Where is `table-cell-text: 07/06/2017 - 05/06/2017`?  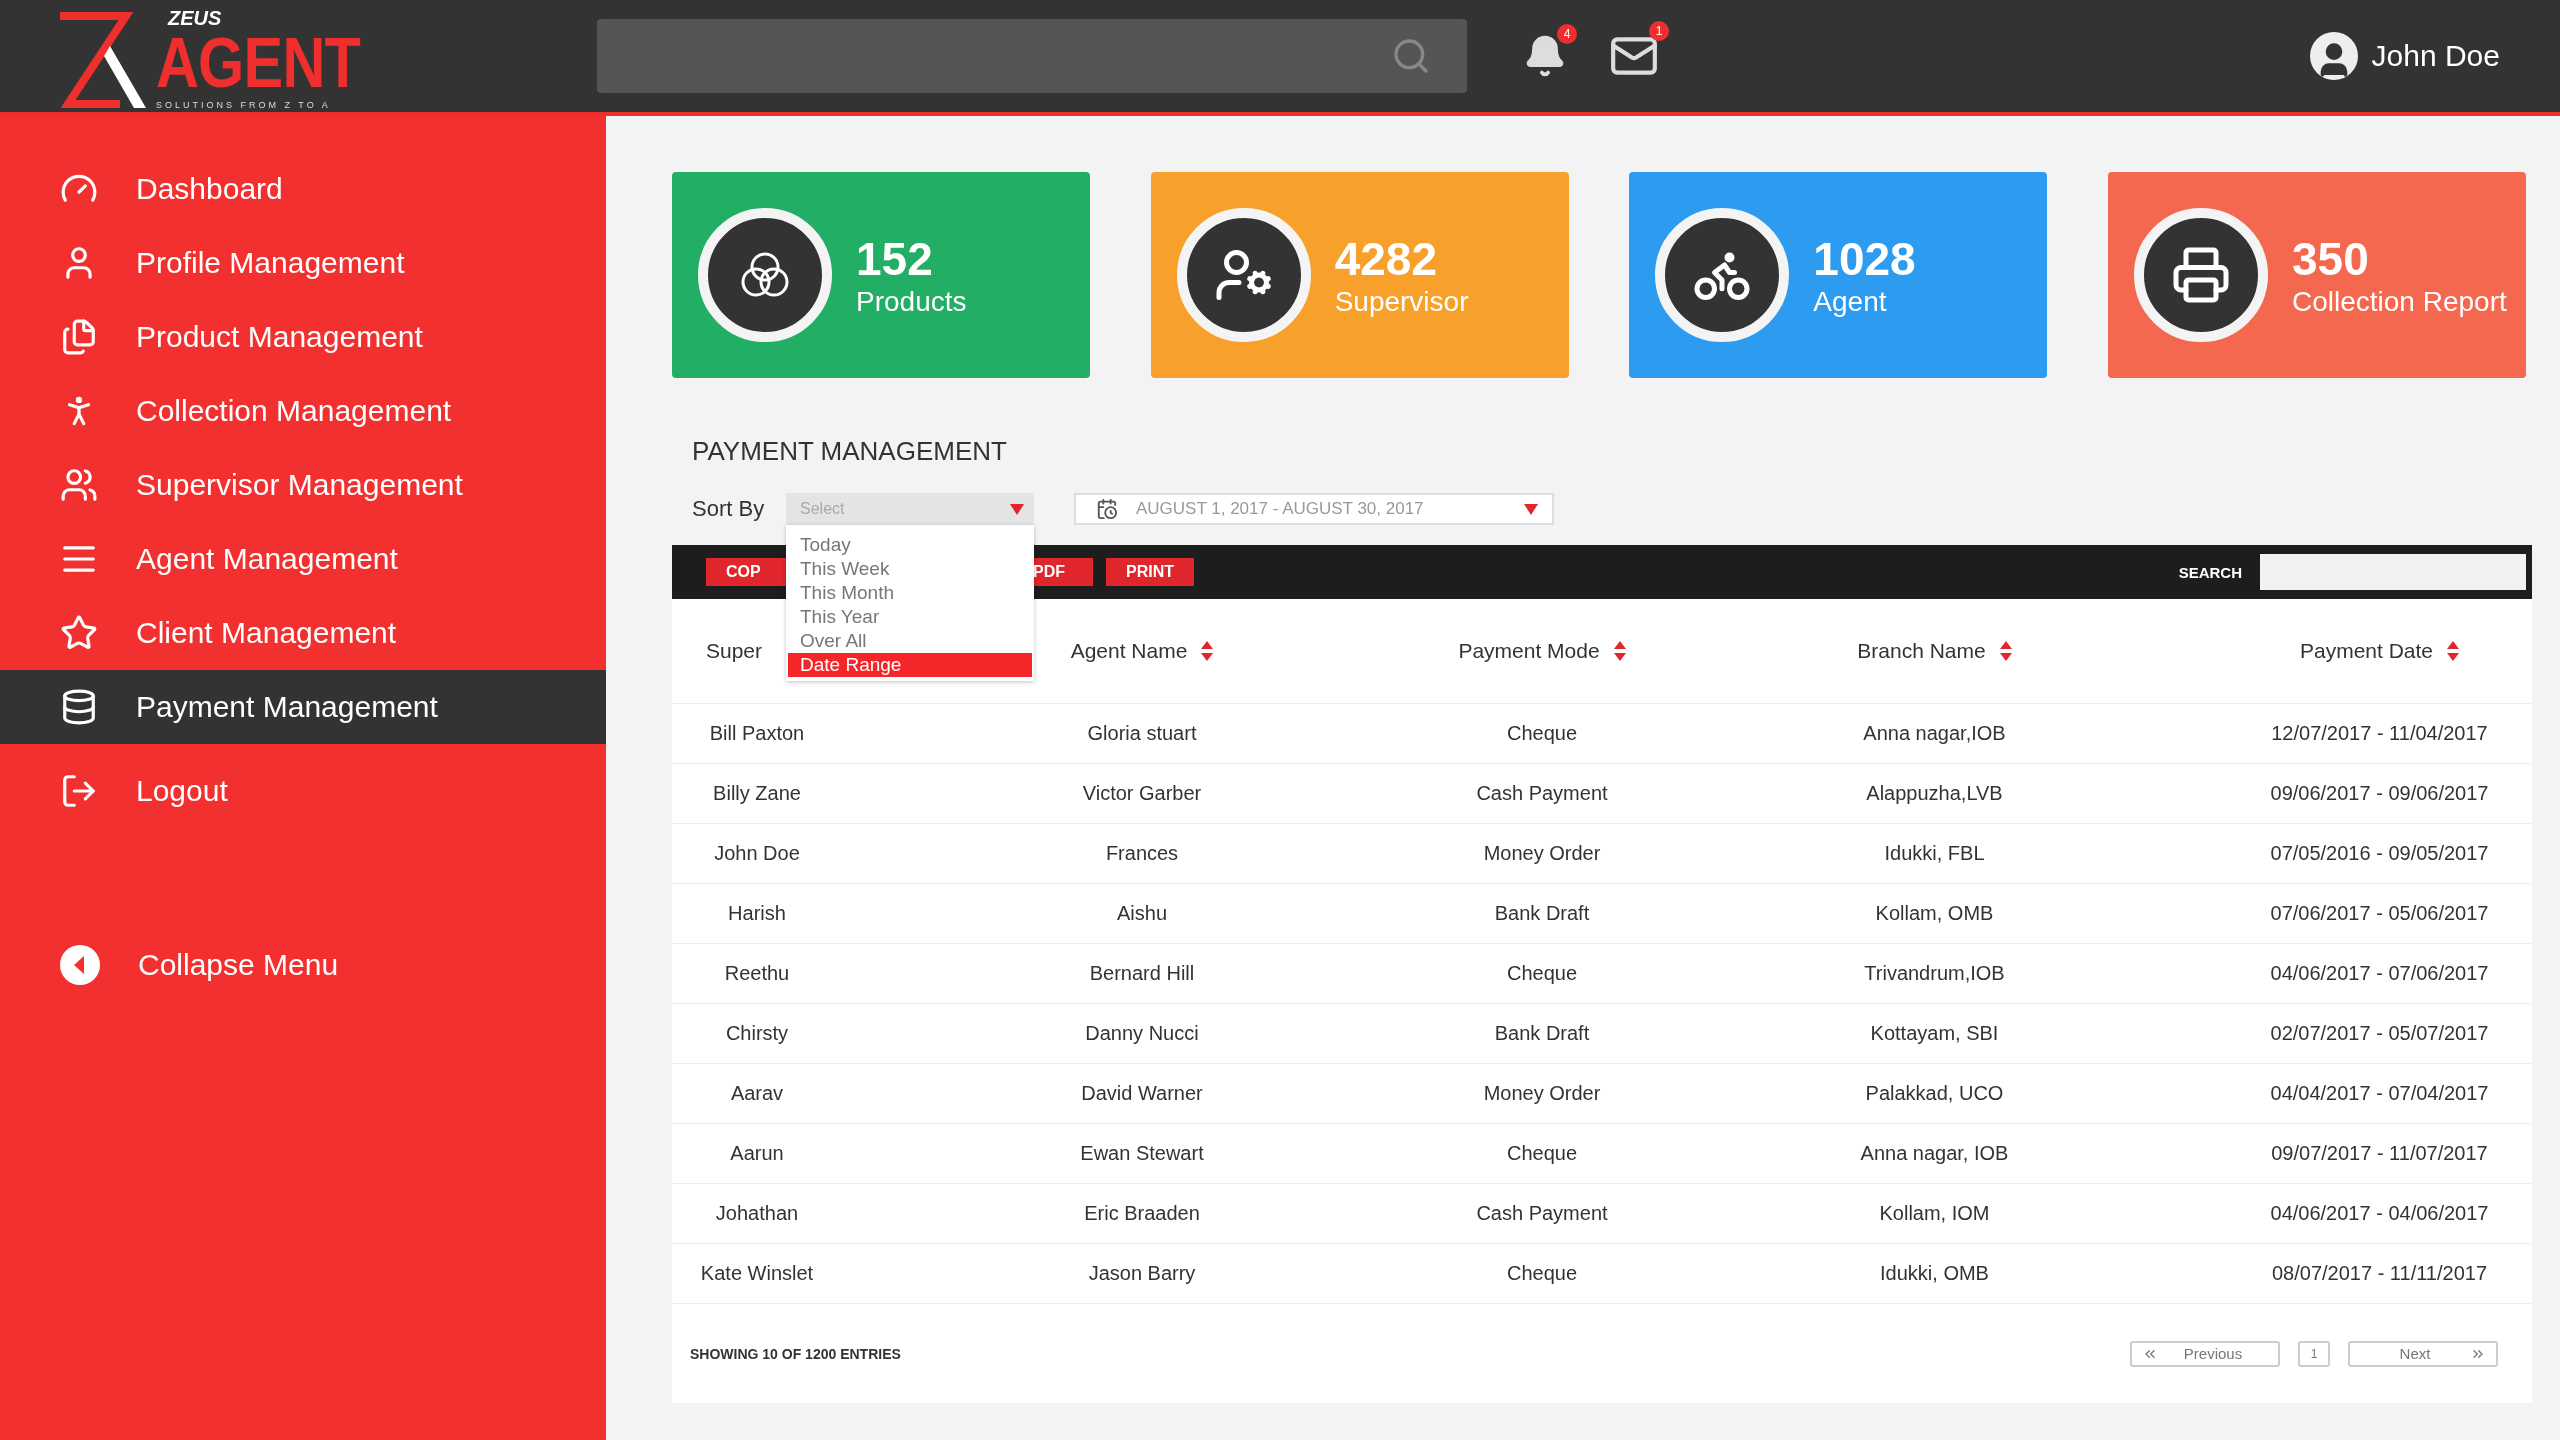 table-cell-text: 07/06/2017 - 05/06/2017 is located at coordinates (2379, 913).